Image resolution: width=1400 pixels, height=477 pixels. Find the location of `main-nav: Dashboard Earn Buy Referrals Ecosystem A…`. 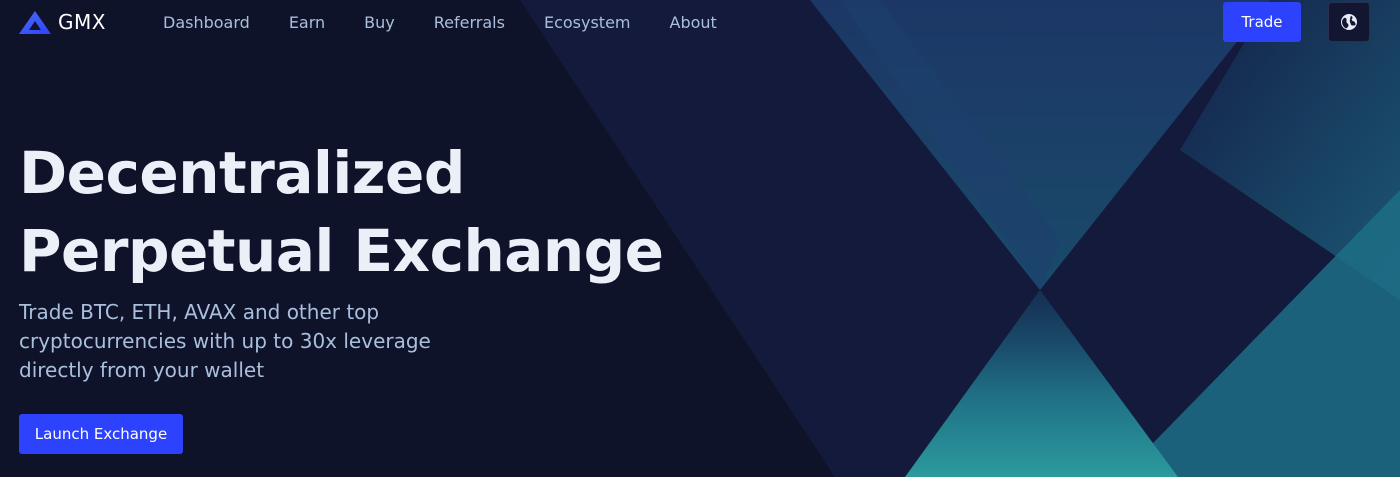

main-nav: Dashboard Earn Buy Referrals Ecosystem A… is located at coordinates (459, 23).